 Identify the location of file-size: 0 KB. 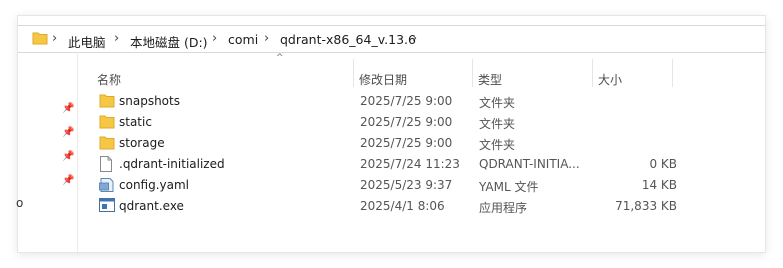
(663, 164).